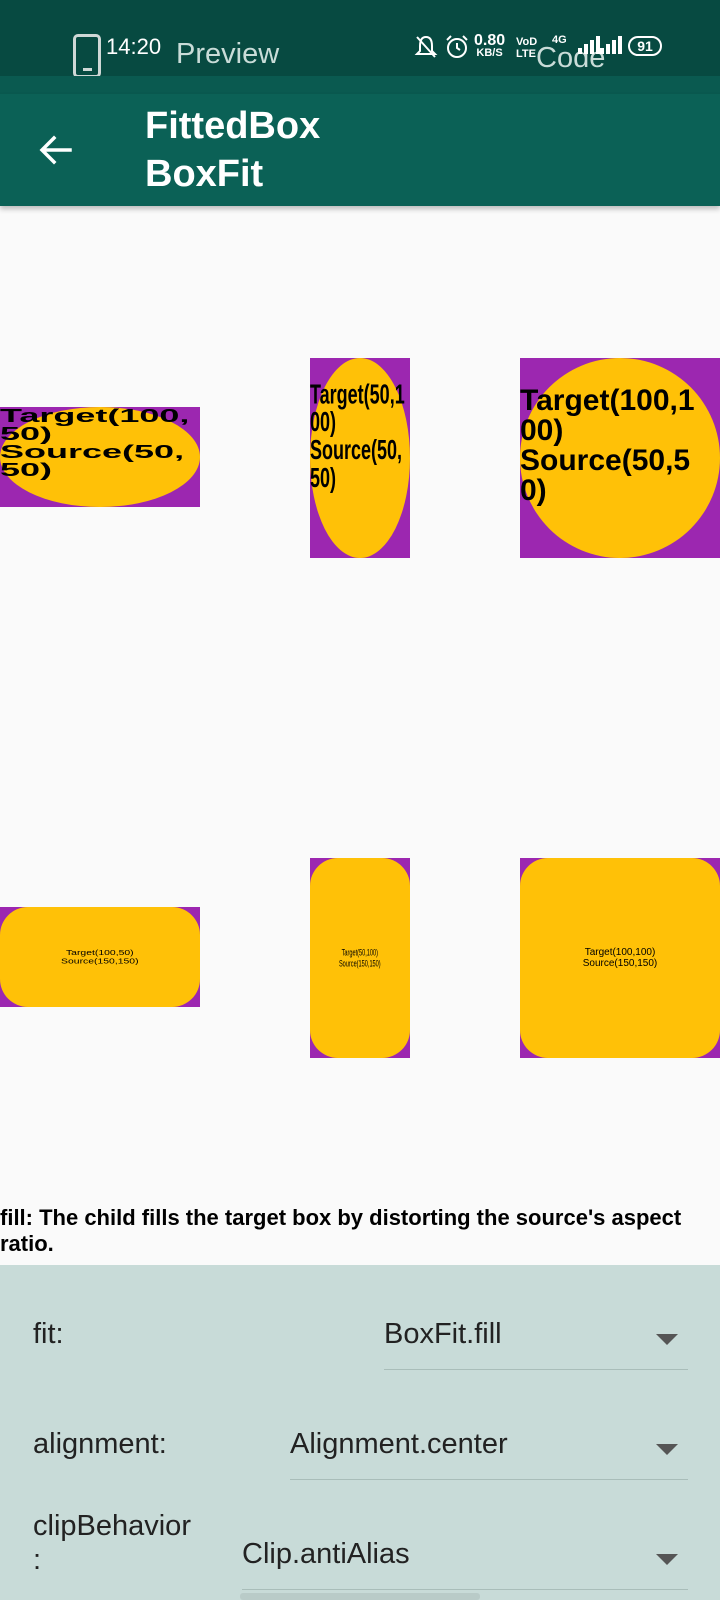 This screenshot has height=1600, width=720. Describe the element at coordinates (95, 443) in the screenshot. I see `oval-label: Target(100,50) Source(50,50)` at that location.